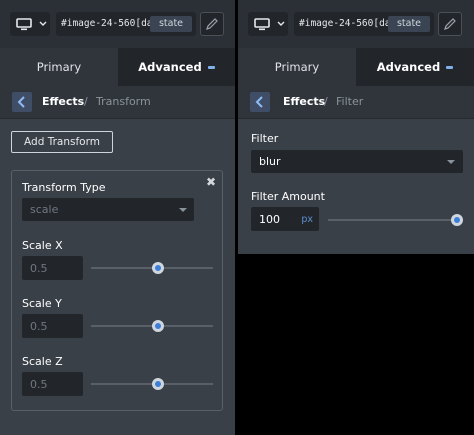  I want to click on transform-type-select: scale, so click(108, 209).